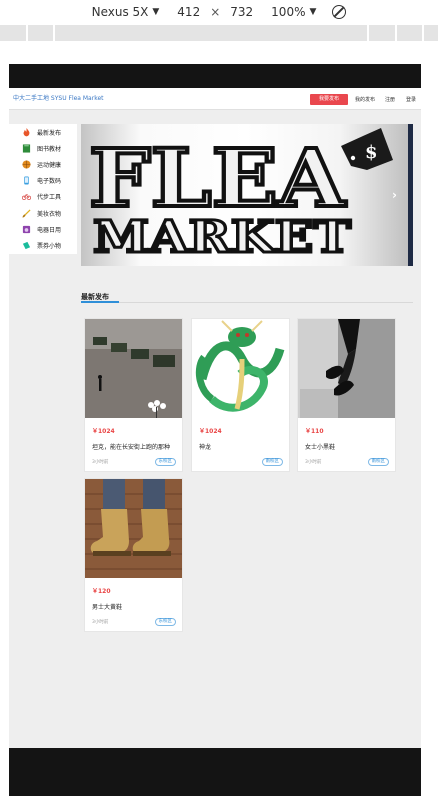 Image resolution: width=438 pixels, height=807 pixels. I want to click on product-card: ￥120 男士大黄鞋 3小时前 东校区, so click(133, 555).